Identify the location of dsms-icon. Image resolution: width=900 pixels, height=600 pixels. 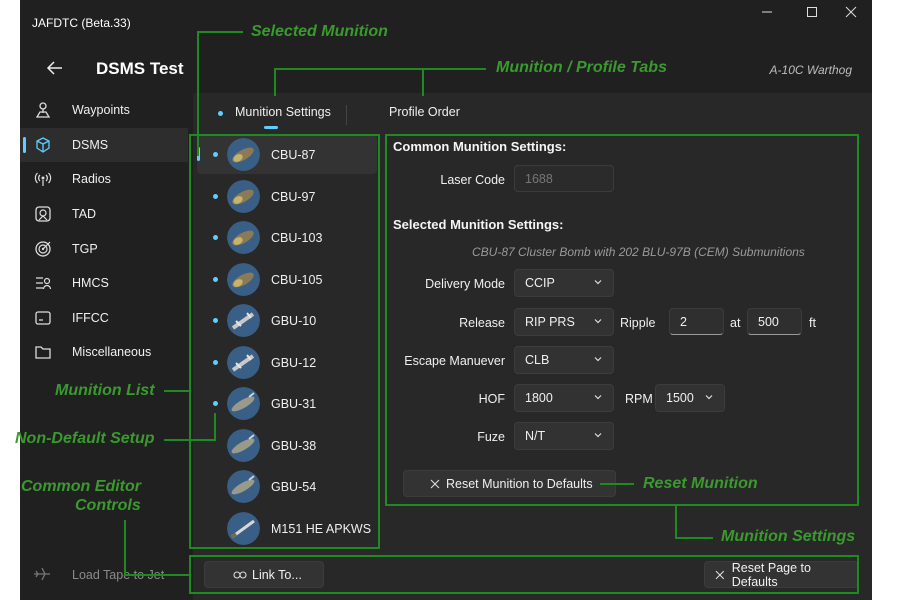
(43, 145).